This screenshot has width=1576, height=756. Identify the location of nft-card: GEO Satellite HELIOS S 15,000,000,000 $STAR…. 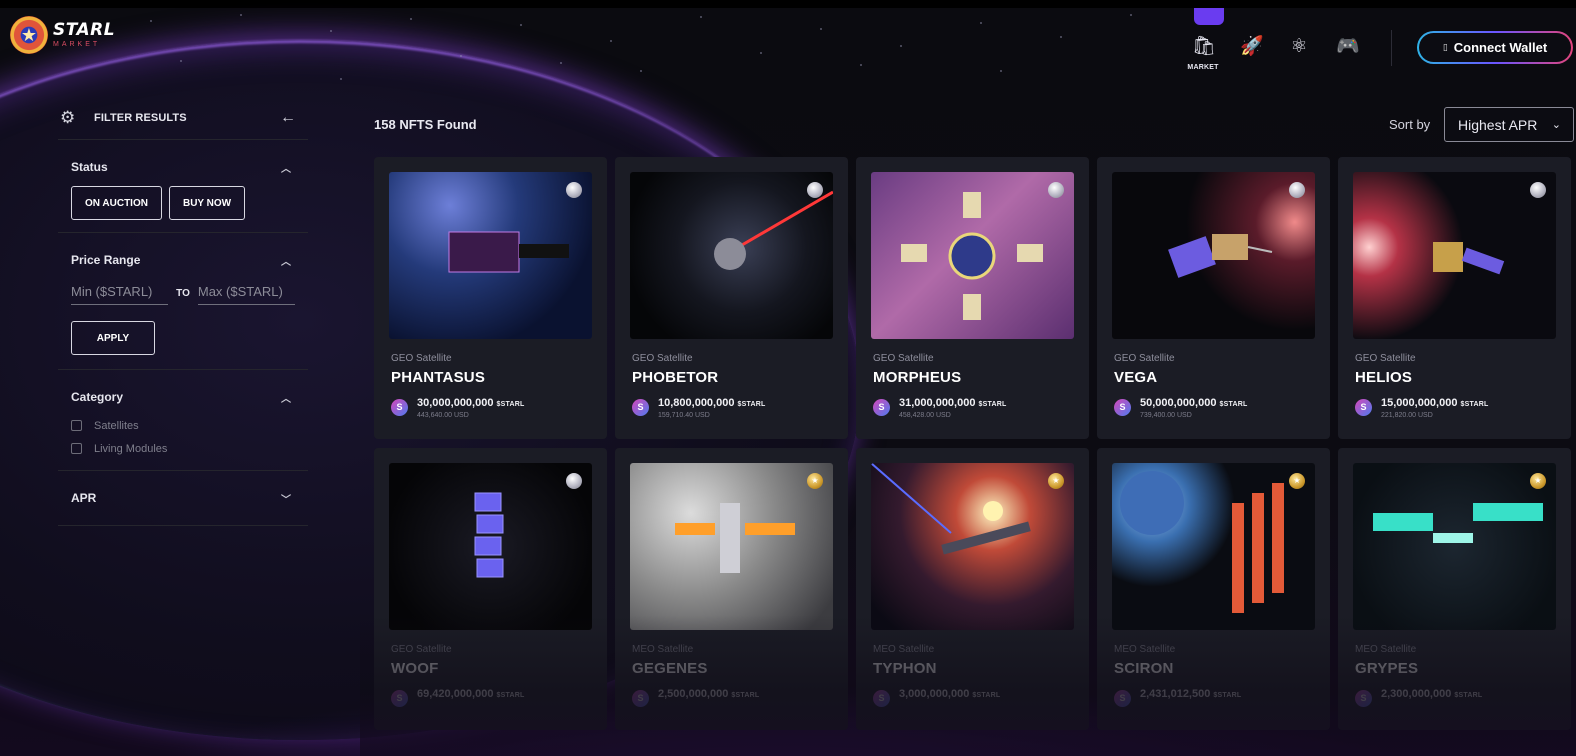
(1454, 298).